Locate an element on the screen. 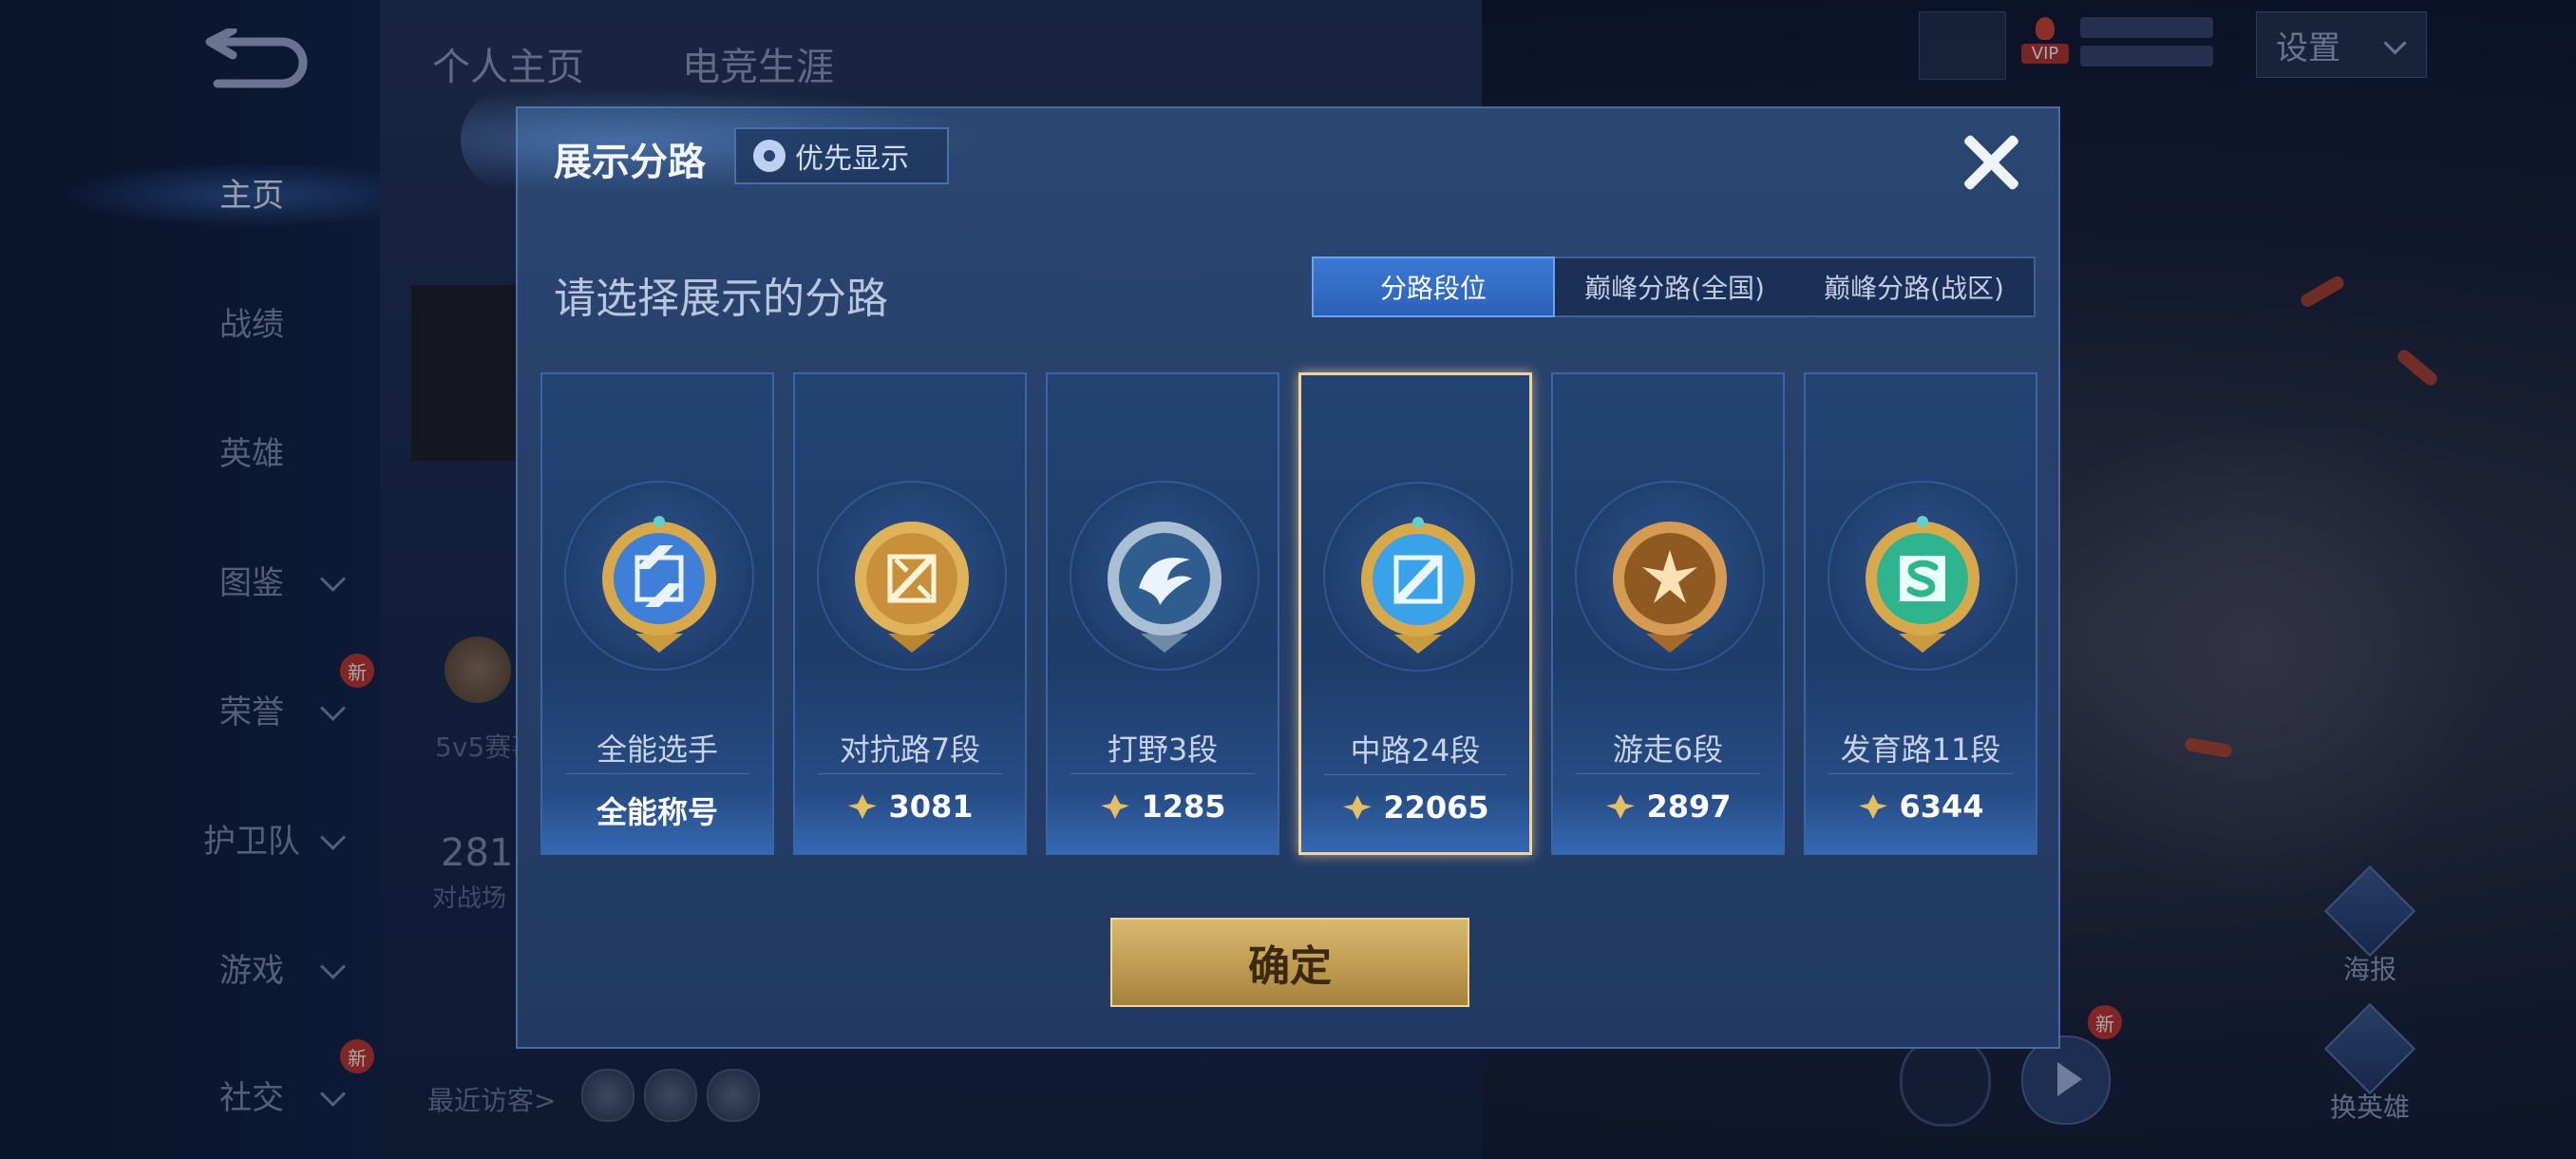 This screenshot has height=1159, width=2576. lane-name: 打野3段 is located at coordinates (1163, 750).